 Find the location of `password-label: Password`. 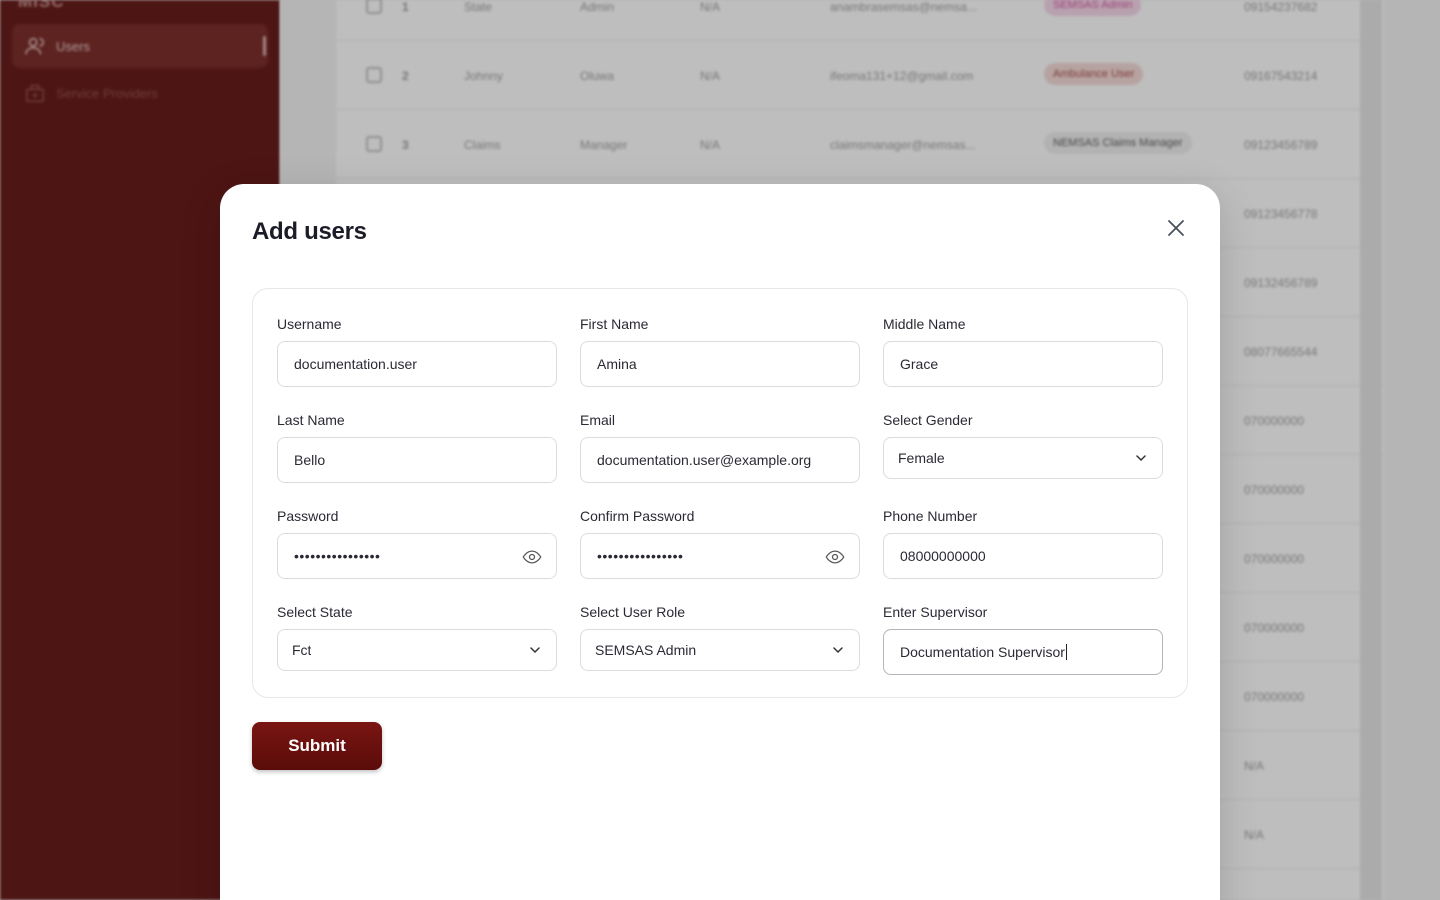

password-label: Password is located at coordinates (308, 516).